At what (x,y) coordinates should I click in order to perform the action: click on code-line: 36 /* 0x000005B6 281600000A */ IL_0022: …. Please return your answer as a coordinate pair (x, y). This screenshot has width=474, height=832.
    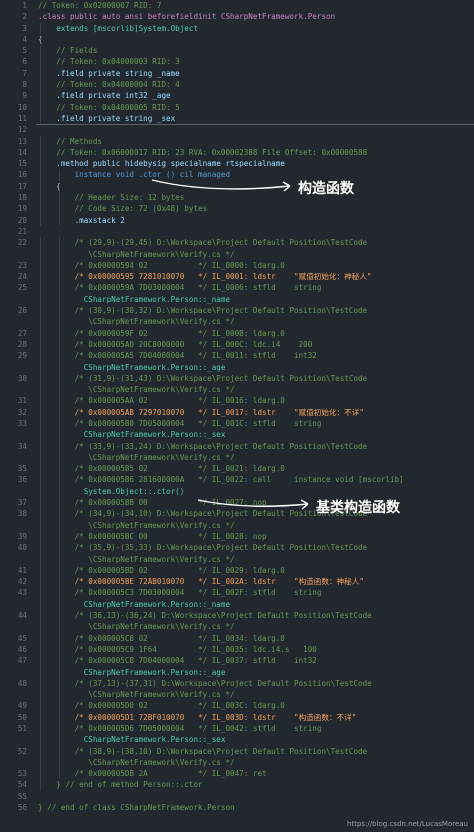
    Looking at the image, I should click on (237, 480).